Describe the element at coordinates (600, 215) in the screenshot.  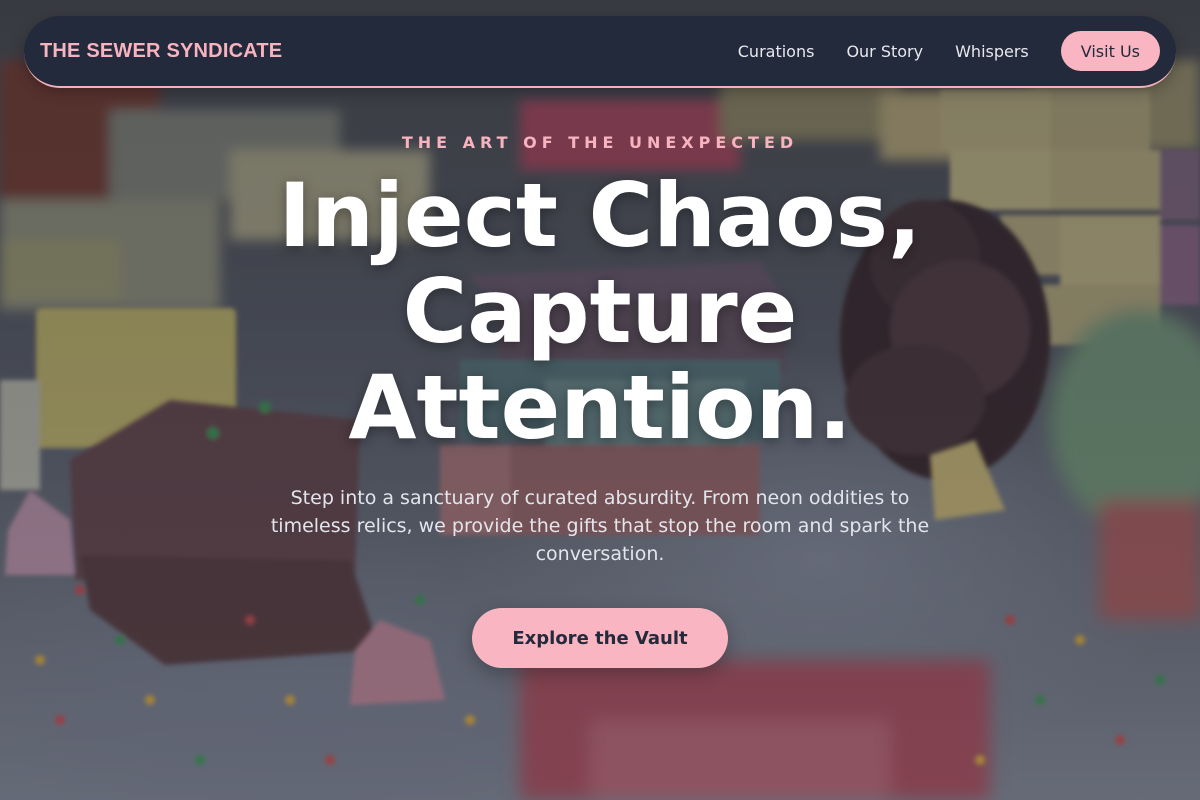
I see `headline-line-1: Inject Chaos,` at that location.